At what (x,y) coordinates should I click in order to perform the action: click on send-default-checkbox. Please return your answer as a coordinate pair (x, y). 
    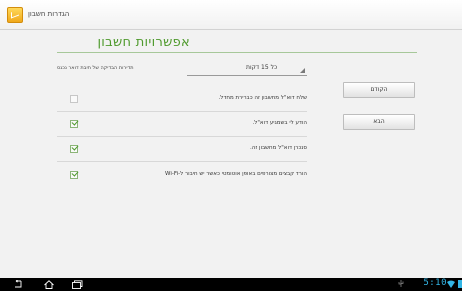
    Looking at the image, I should click on (74, 99).